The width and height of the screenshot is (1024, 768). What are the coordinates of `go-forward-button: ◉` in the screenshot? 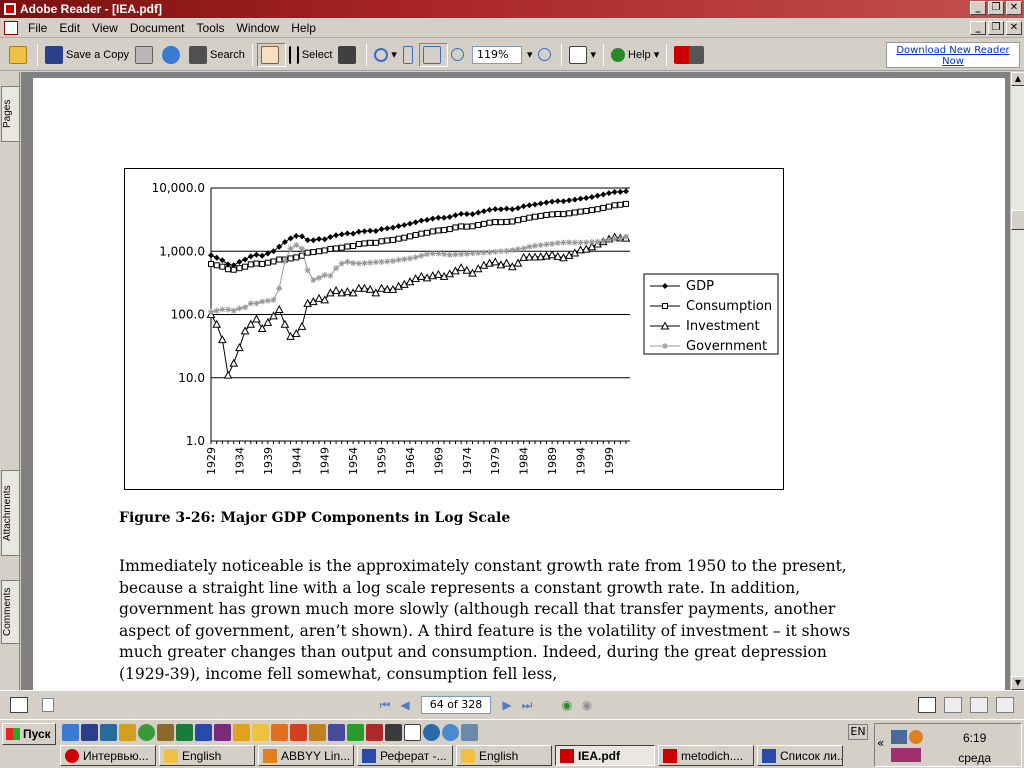 It's located at (587, 705).